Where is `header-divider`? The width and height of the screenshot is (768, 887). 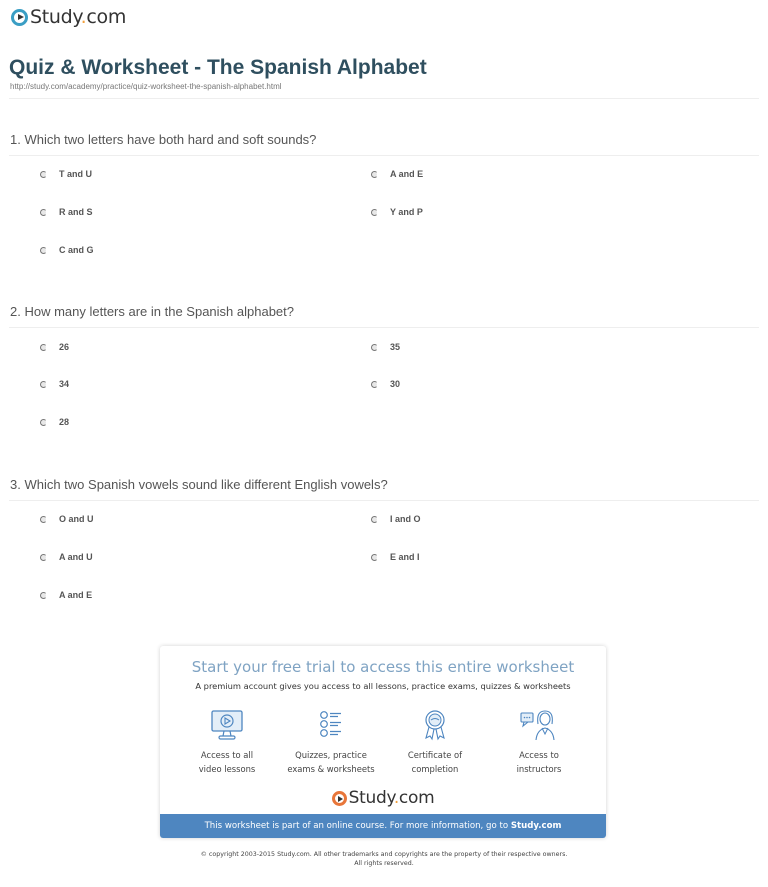 header-divider is located at coordinates (384, 98).